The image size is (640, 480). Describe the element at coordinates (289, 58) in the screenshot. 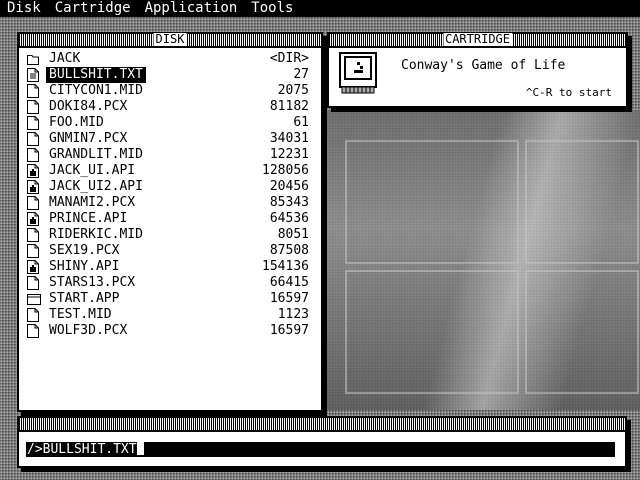

I see `file-size: <DIR>` at that location.